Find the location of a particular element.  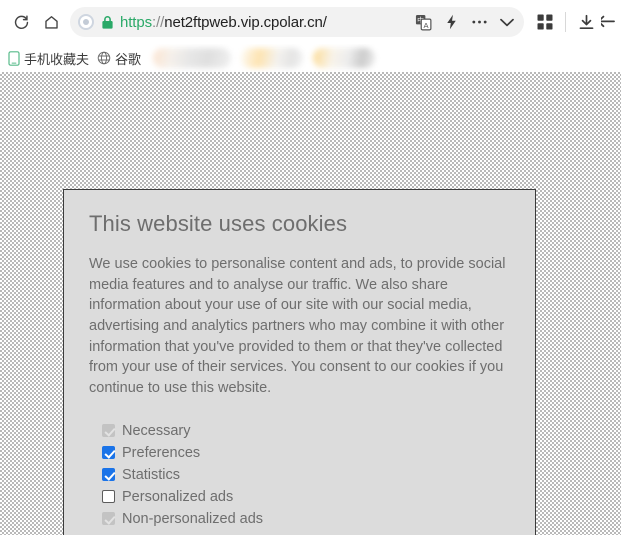

apps-grid-icon is located at coordinates (545, 22).